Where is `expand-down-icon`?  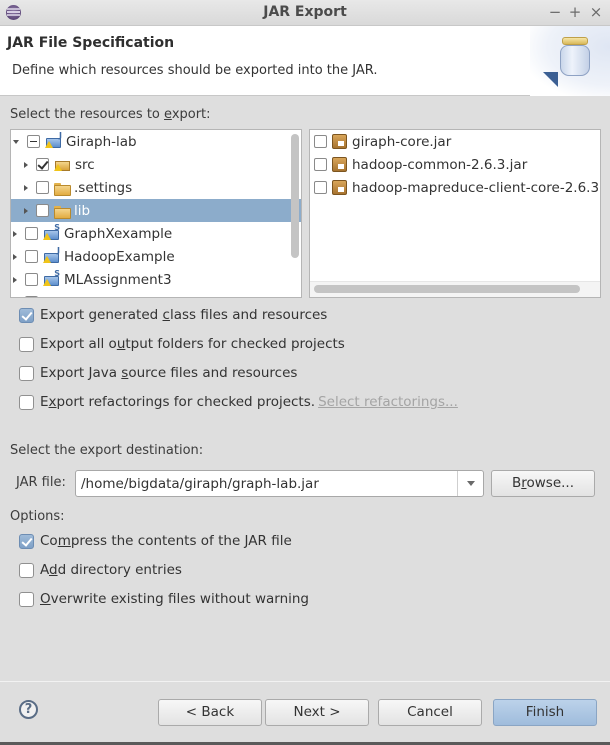 expand-down-icon is located at coordinates (16, 141).